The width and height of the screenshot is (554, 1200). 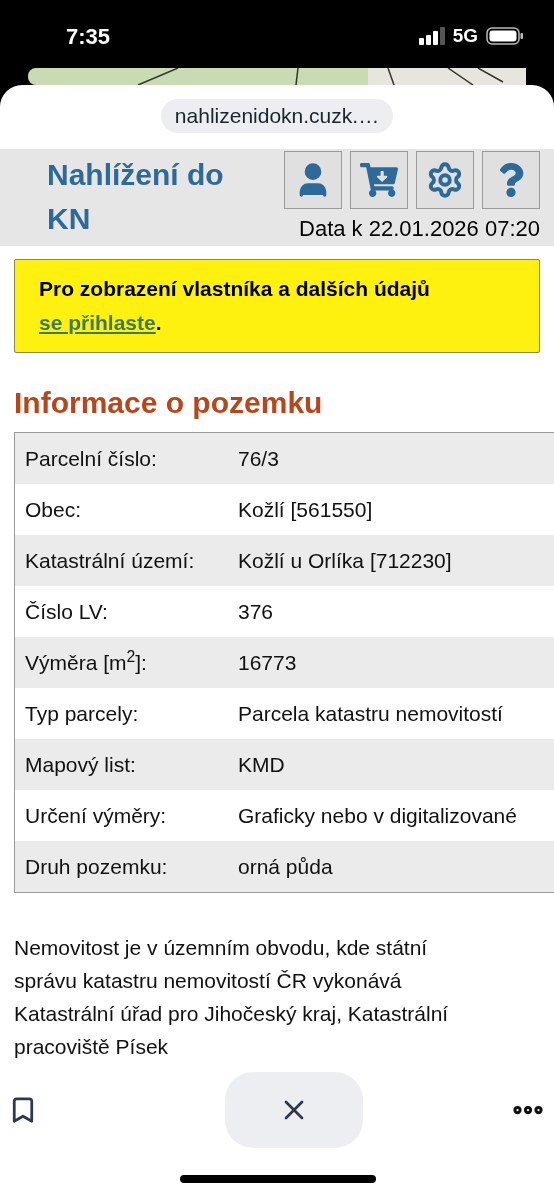 I want to click on user-button, so click(x=313, y=180).